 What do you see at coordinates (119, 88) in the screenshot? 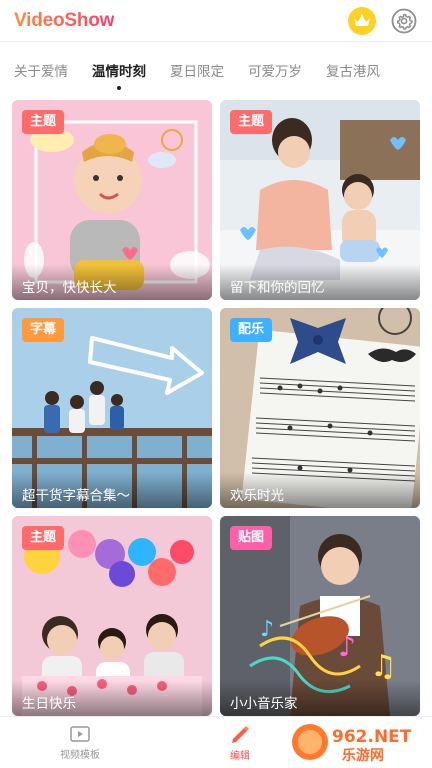
I see `active-tab-indicator` at bounding box center [119, 88].